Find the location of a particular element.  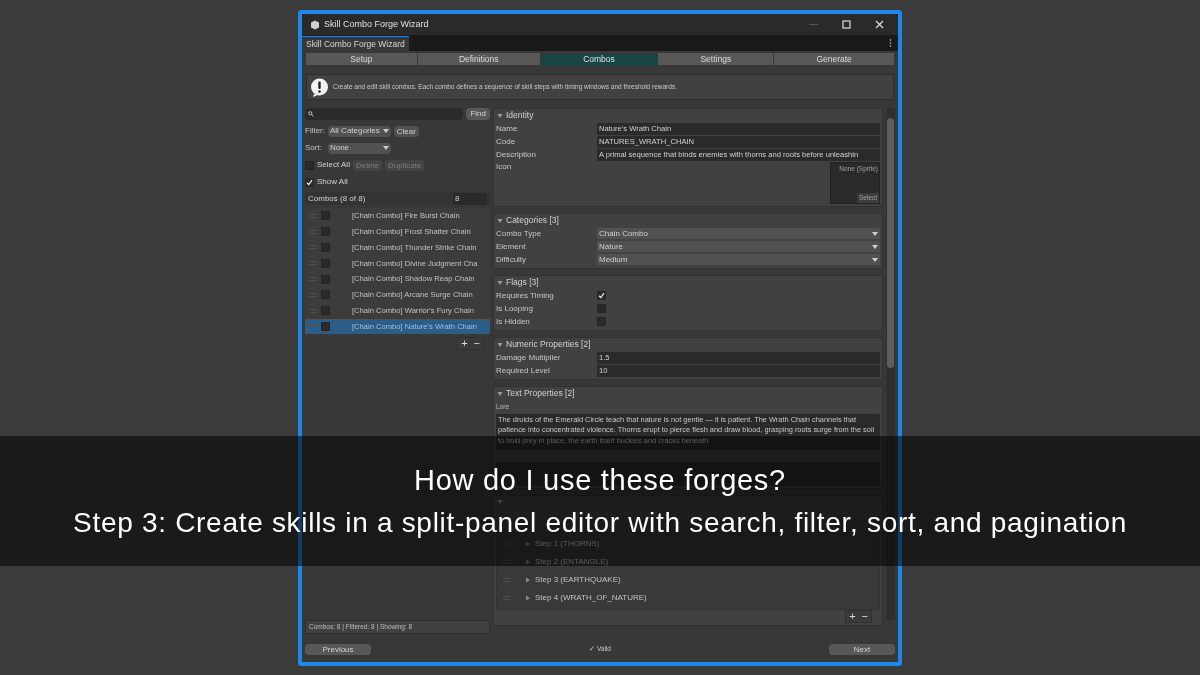

caption-title: How do I use these forges? is located at coordinates (600, 480).